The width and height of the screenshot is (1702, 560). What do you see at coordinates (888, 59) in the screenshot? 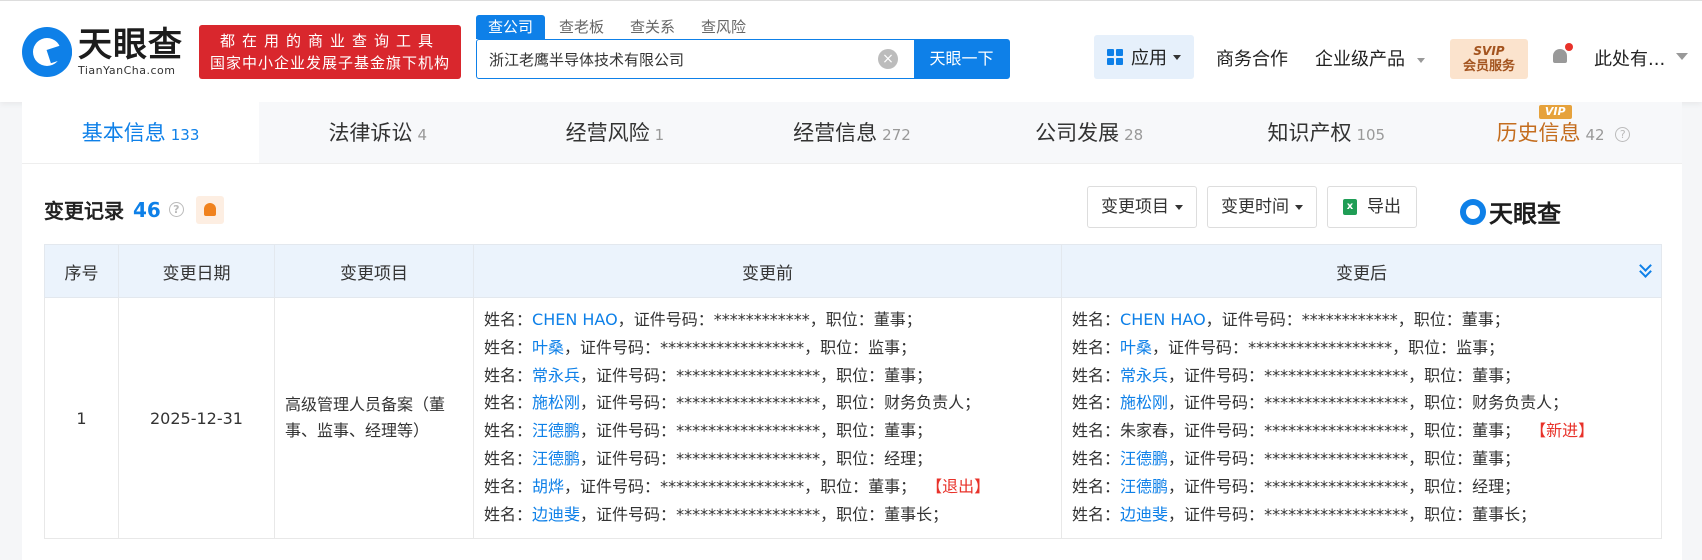
I see `clear-icon: ×` at bounding box center [888, 59].